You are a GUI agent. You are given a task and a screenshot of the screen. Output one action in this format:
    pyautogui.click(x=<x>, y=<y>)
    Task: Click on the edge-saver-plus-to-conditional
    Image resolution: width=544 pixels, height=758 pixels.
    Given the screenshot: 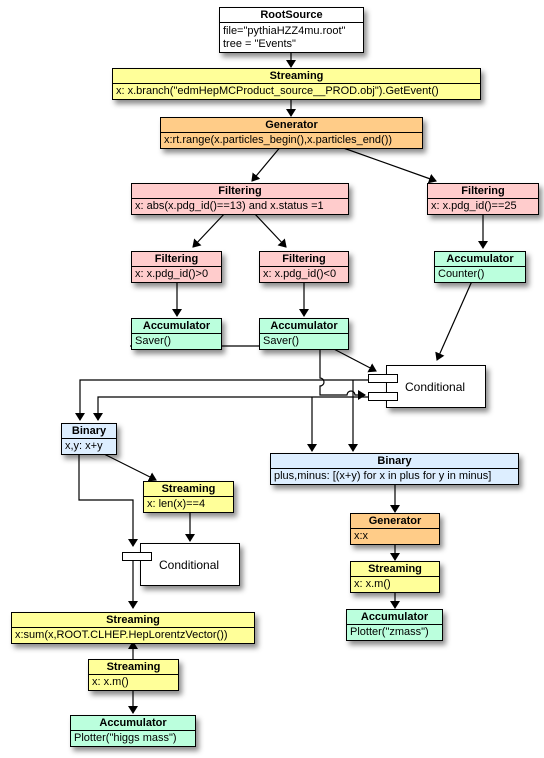 What is the action you would take?
    pyautogui.click(x=248, y=372)
    